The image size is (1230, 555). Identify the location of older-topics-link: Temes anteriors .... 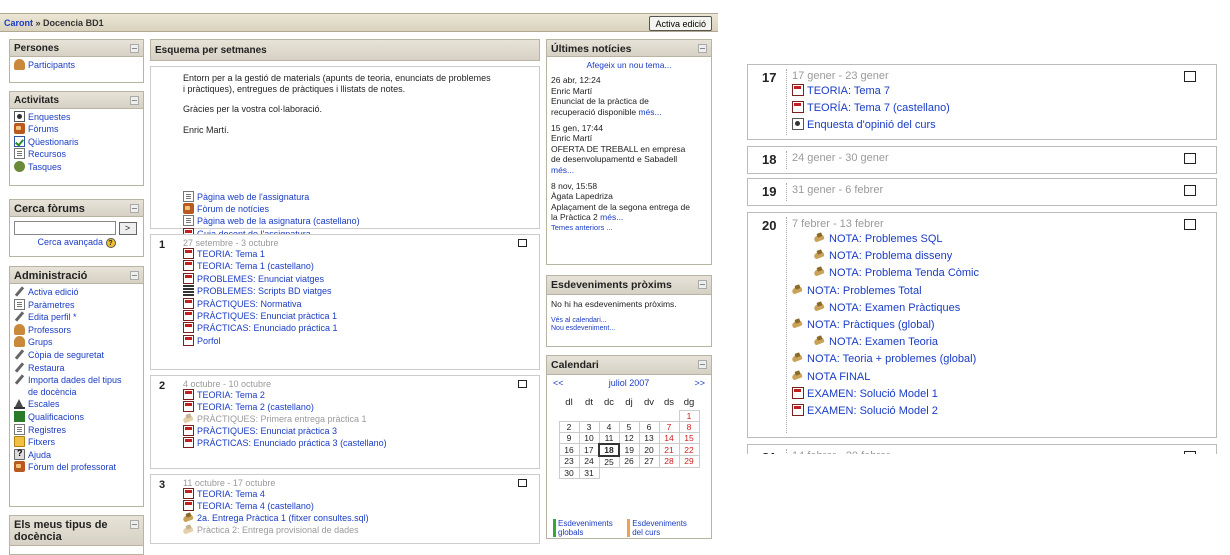
(629, 228).